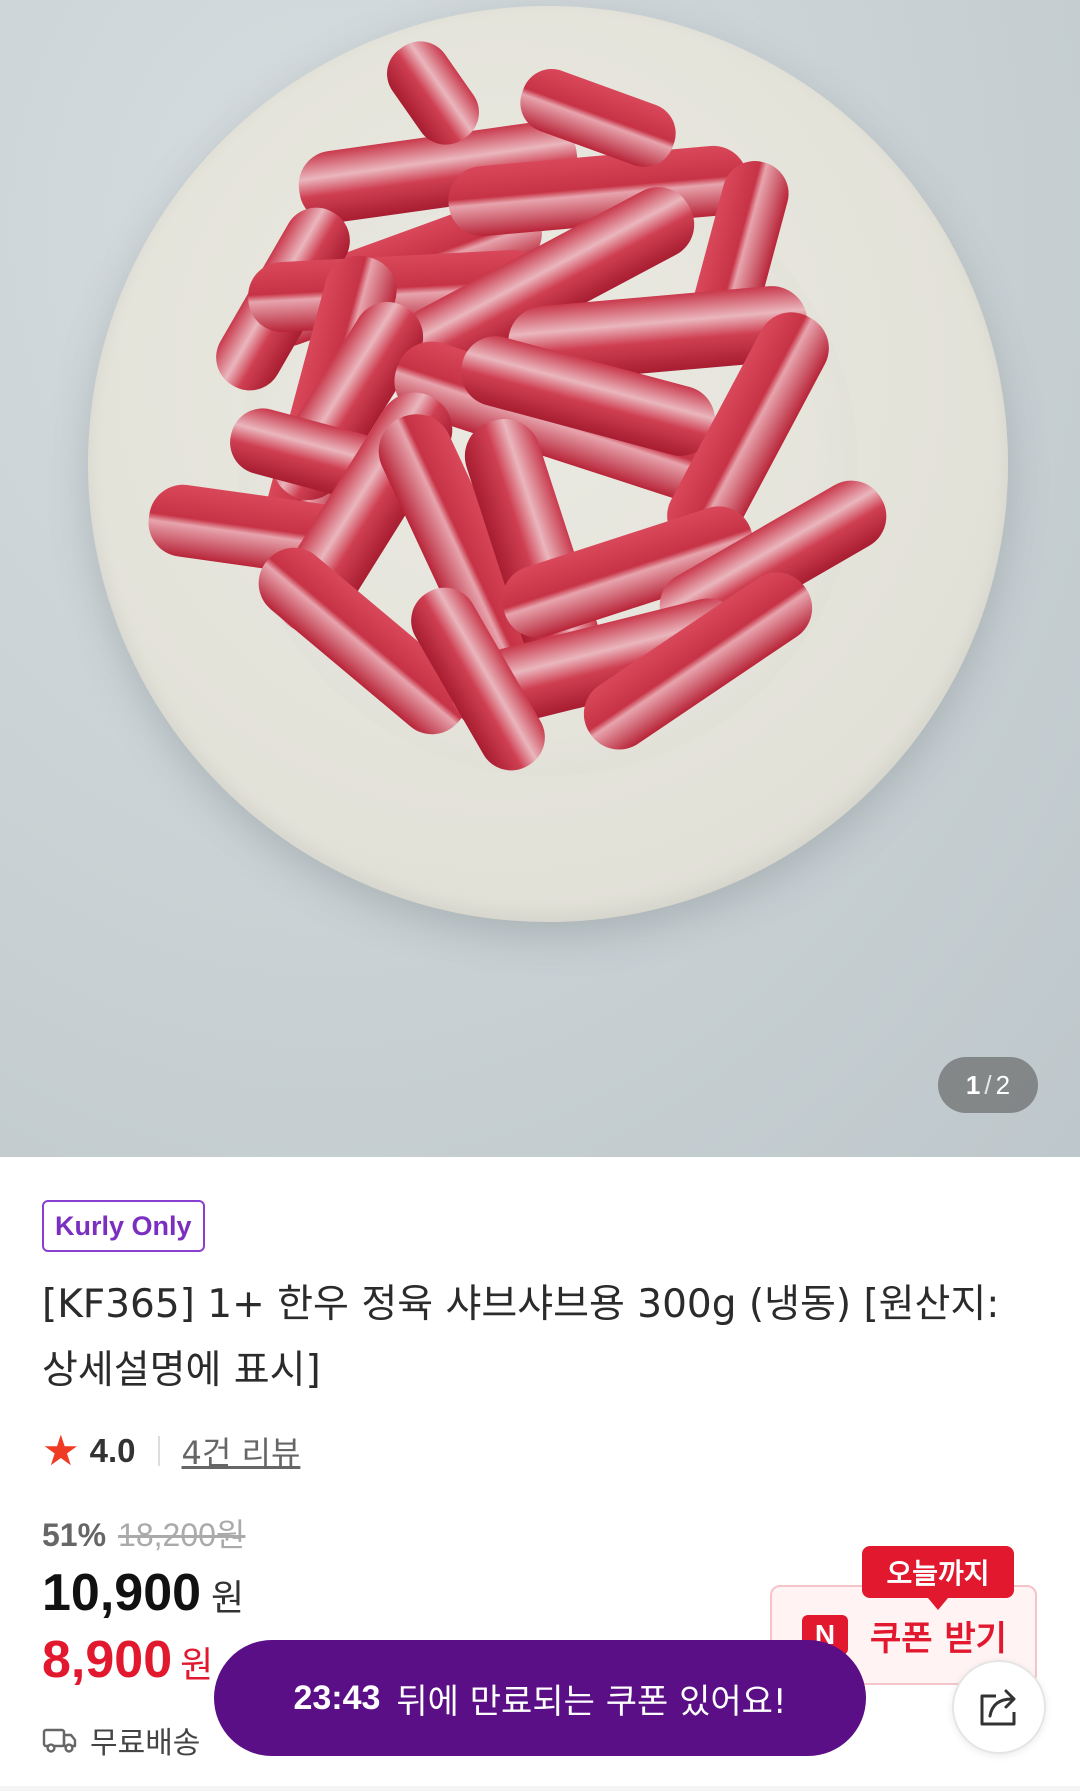 Image resolution: width=1080 pixels, height=1791 pixels. I want to click on rating-score: 4.0, so click(112, 1450).